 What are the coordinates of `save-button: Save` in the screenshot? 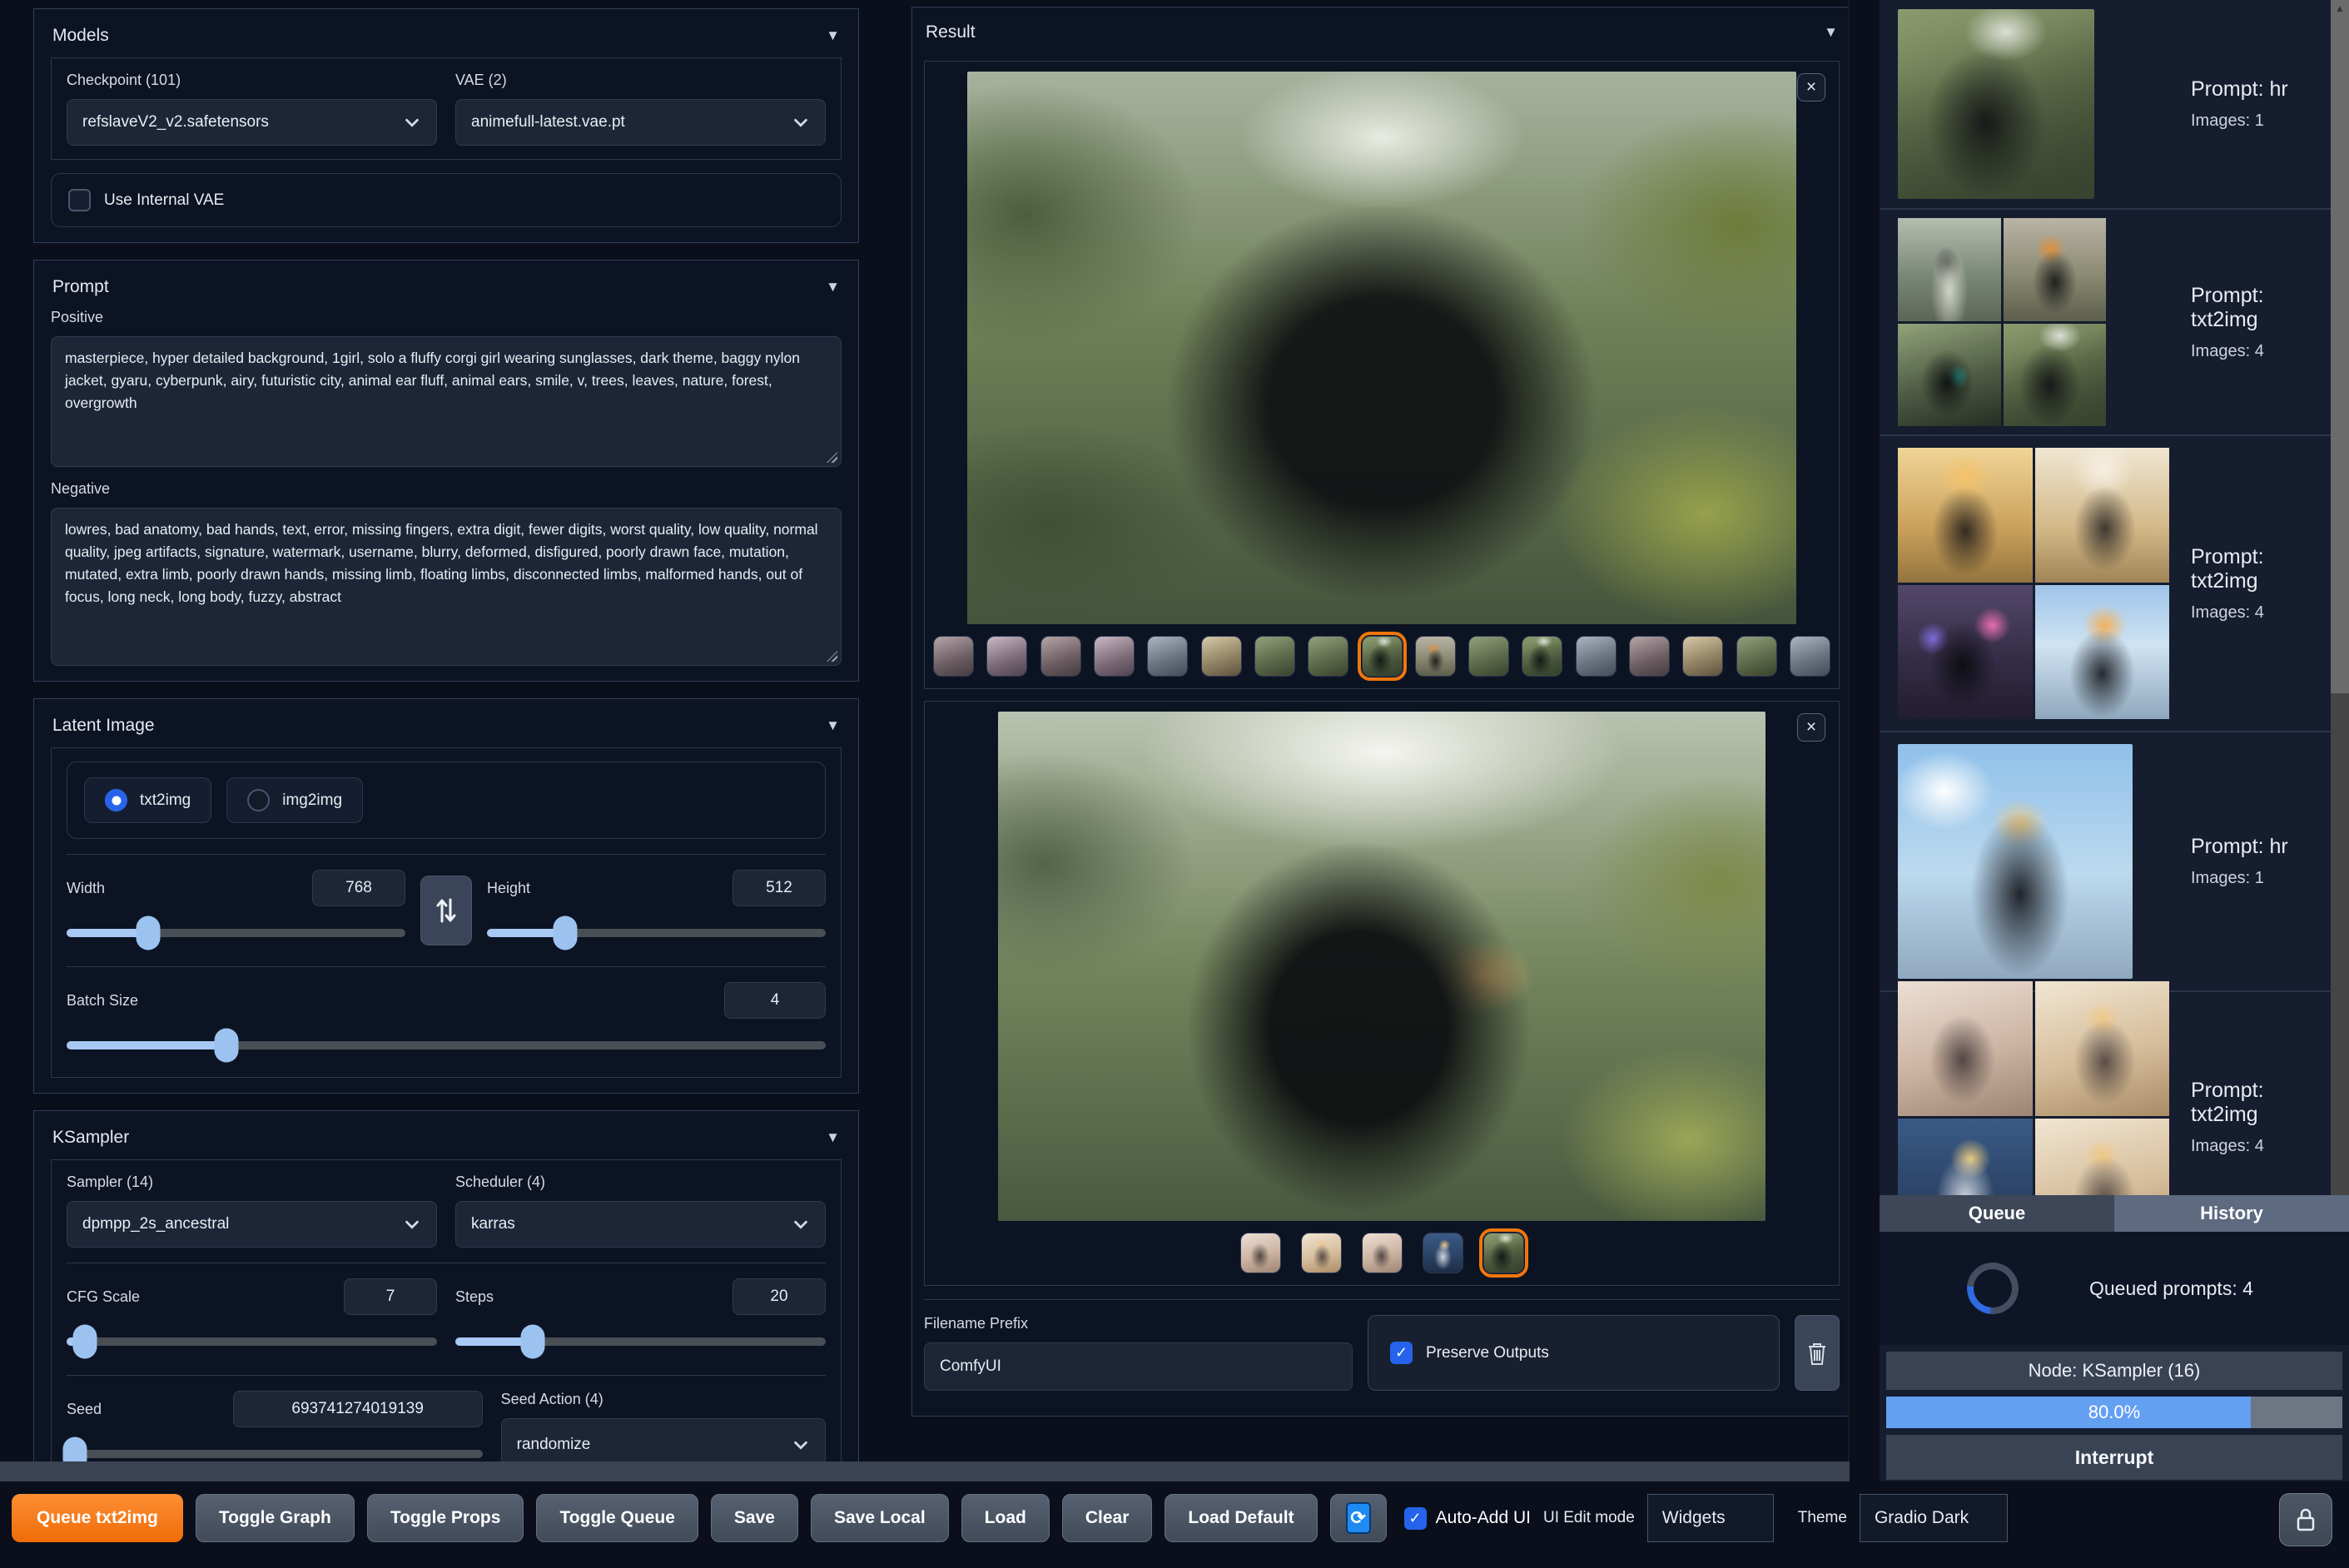 It's located at (754, 1518).